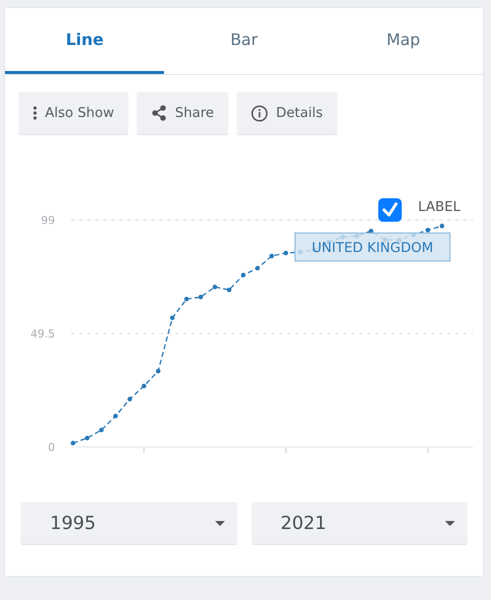  Describe the element at coordinates (403, 41) in the screenshot. I see `tab: Map` at that location.